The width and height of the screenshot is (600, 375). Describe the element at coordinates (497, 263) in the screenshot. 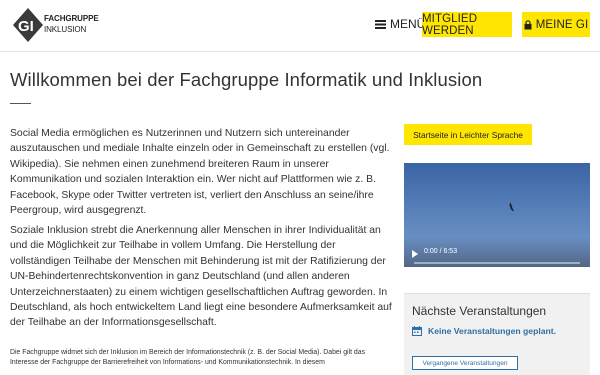

I see `video-progress-bar` at that location.